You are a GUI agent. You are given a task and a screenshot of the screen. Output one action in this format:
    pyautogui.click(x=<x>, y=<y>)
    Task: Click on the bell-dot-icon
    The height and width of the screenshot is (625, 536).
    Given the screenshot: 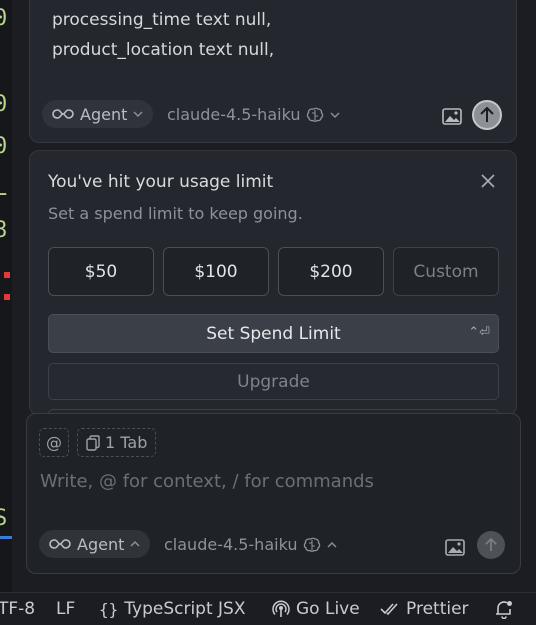 What is the action you would take?
    pyautogui.click(x=504, y=610)
    